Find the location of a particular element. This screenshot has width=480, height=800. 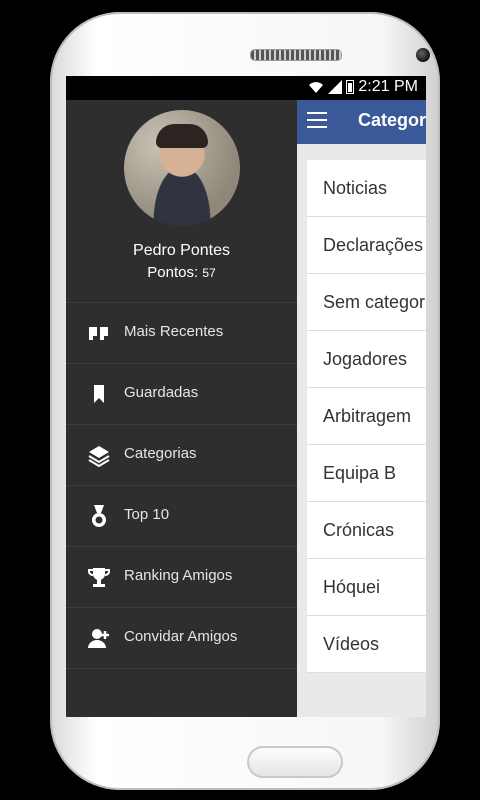

category-item: Noticias is located at coordinates (366, 188).